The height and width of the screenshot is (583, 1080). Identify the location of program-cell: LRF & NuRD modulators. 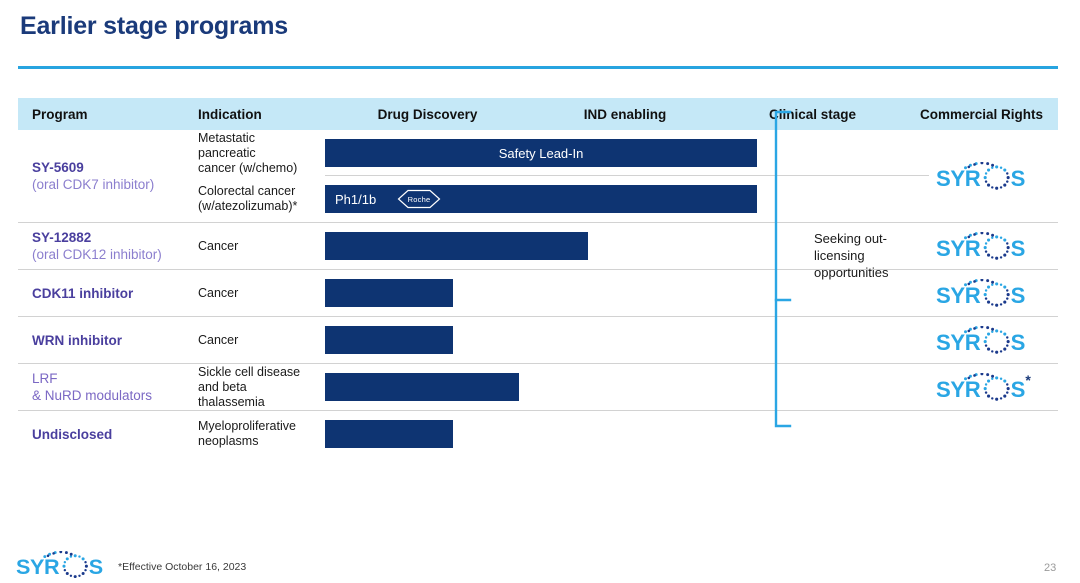
(108, 387).